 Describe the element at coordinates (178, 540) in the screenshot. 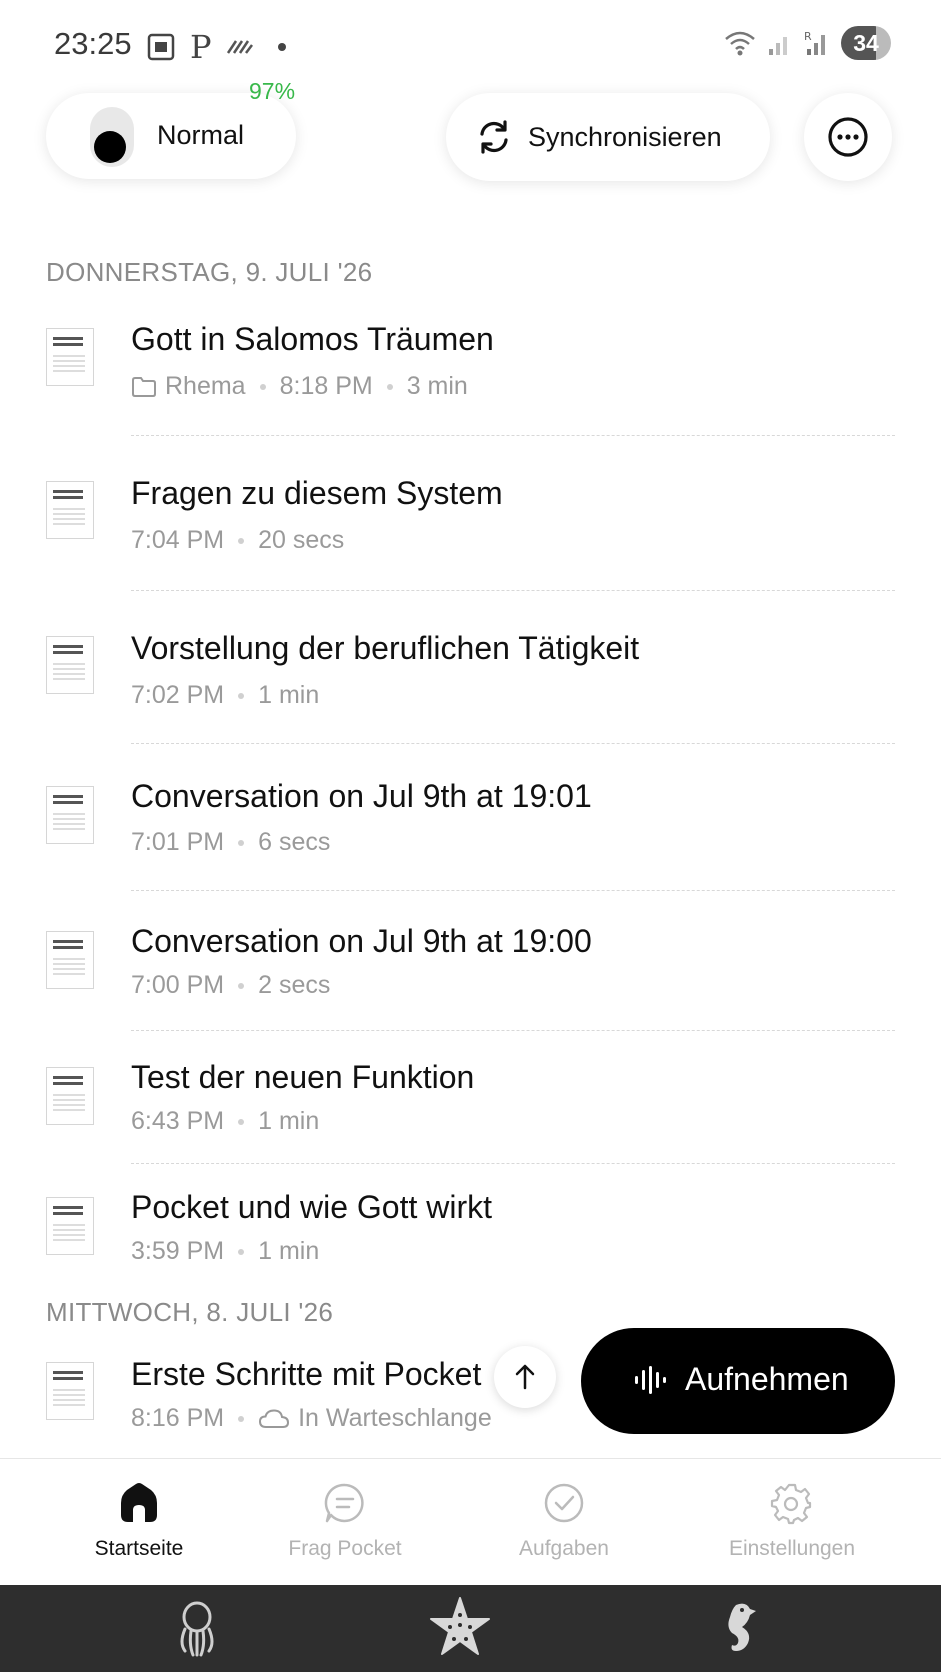

I see `item-time: 7:04 PM` at that location.